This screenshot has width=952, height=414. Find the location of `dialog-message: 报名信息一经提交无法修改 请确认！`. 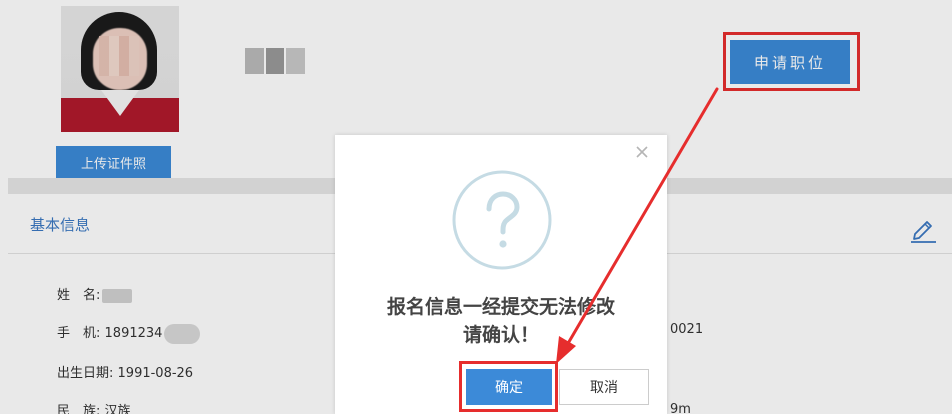

dialog-message: 报名信息一经提交无法修改 请确认！ is located at coordinates (501, 321).